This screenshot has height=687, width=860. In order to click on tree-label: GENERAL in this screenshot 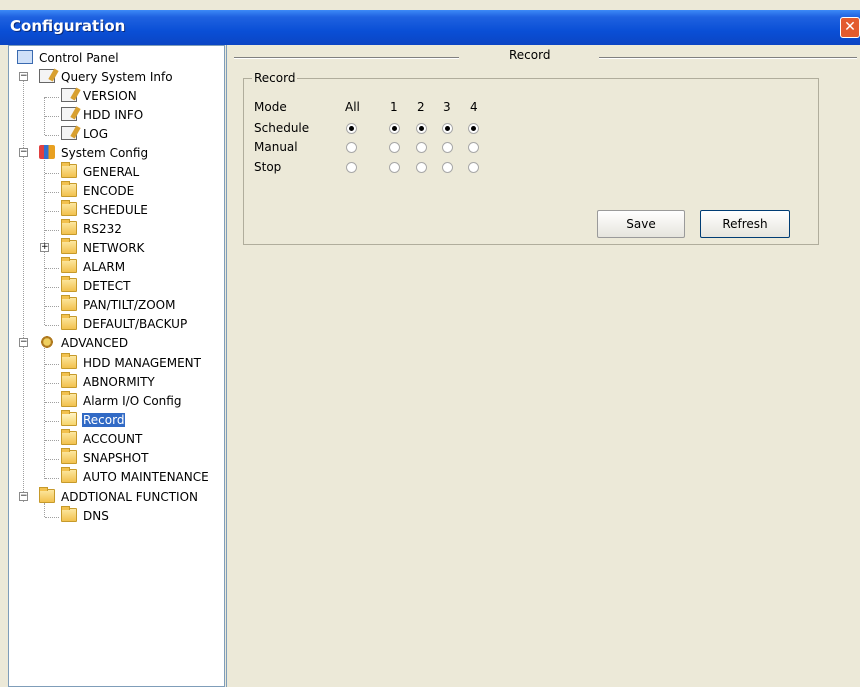, I will do `click(111, 172)`.